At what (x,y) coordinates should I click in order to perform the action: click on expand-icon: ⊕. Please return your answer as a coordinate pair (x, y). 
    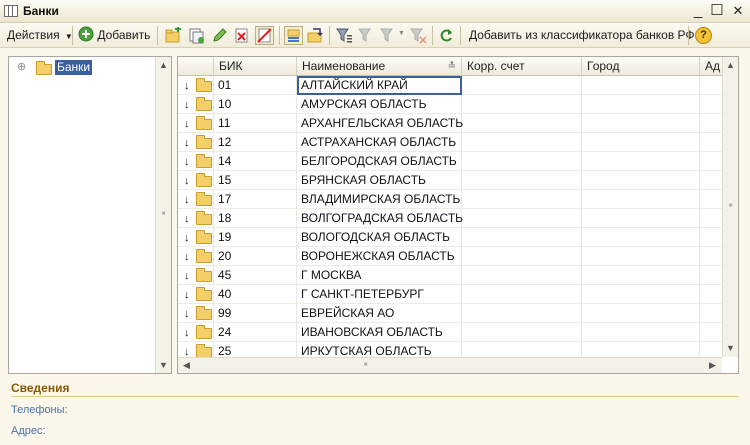
    Looking at the image, I should click on (21, 66).